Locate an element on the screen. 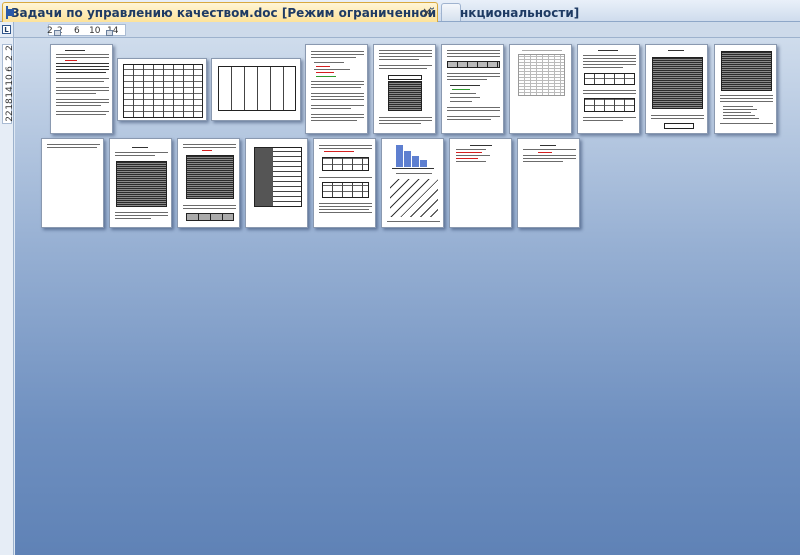 The image size is (800, 555). vertical-ruler: 2 2 6 10 14 18 22 is located at coordinates (7, 296).